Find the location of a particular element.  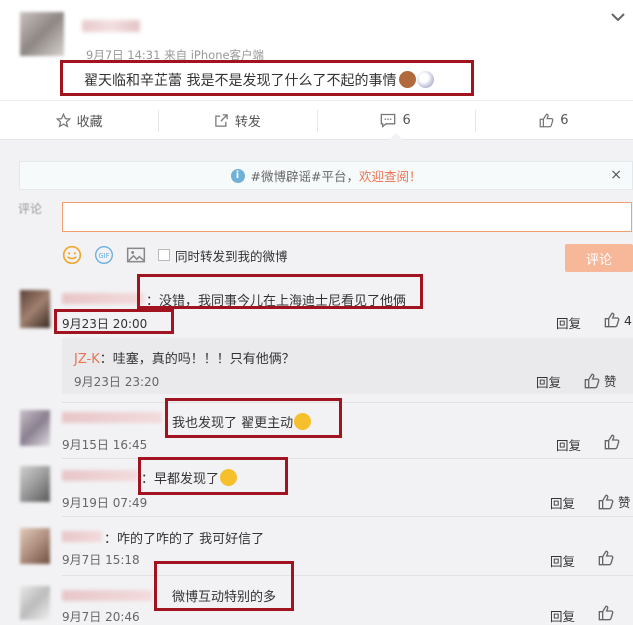

comment-text: ：咋的了咋的了 我可好信了 is located at coordinates (184, 539).